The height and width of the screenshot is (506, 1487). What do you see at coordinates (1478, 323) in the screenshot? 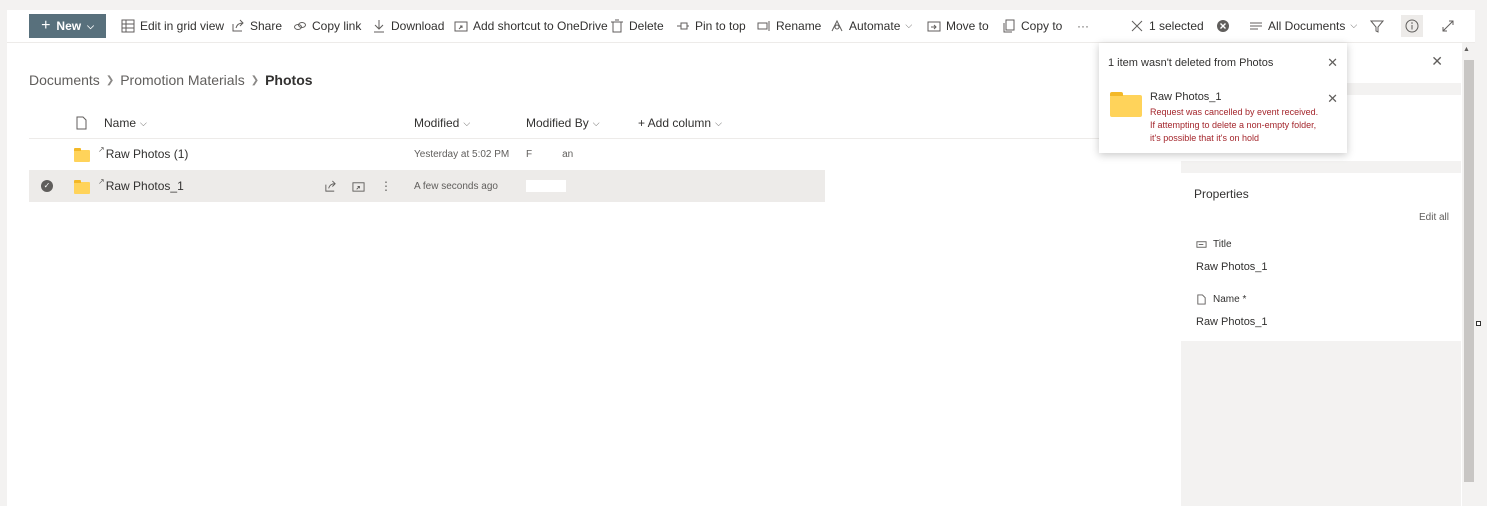
I see `resize-handle` at bounding box center [1478, 323].